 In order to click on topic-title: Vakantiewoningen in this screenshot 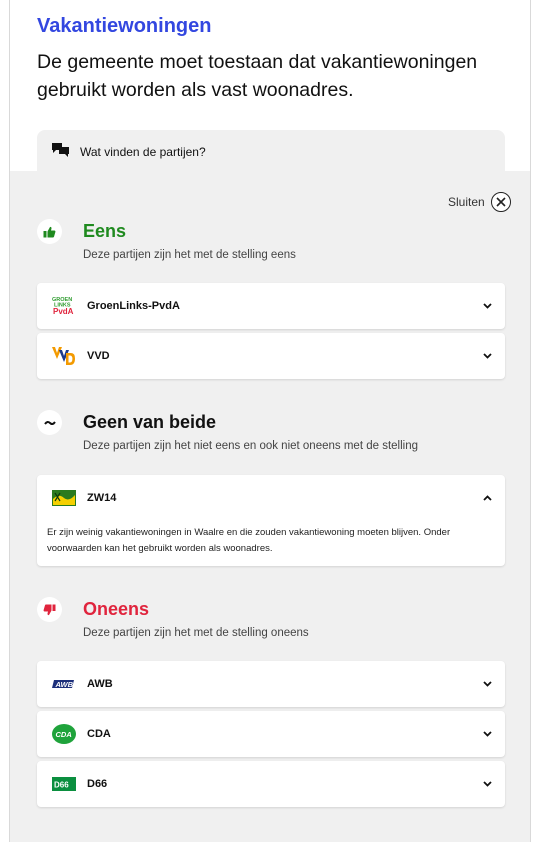, I will do `click(124, 26)`.